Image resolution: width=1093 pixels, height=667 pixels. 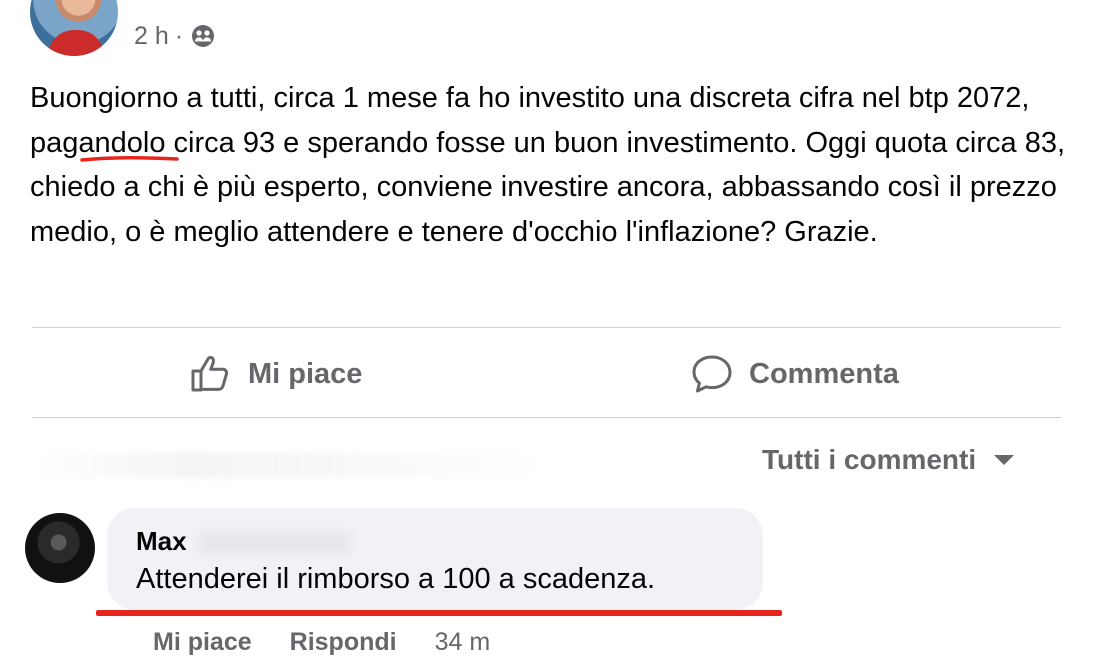 I want to click on commenter-avatar, so click(x=60, y=548).